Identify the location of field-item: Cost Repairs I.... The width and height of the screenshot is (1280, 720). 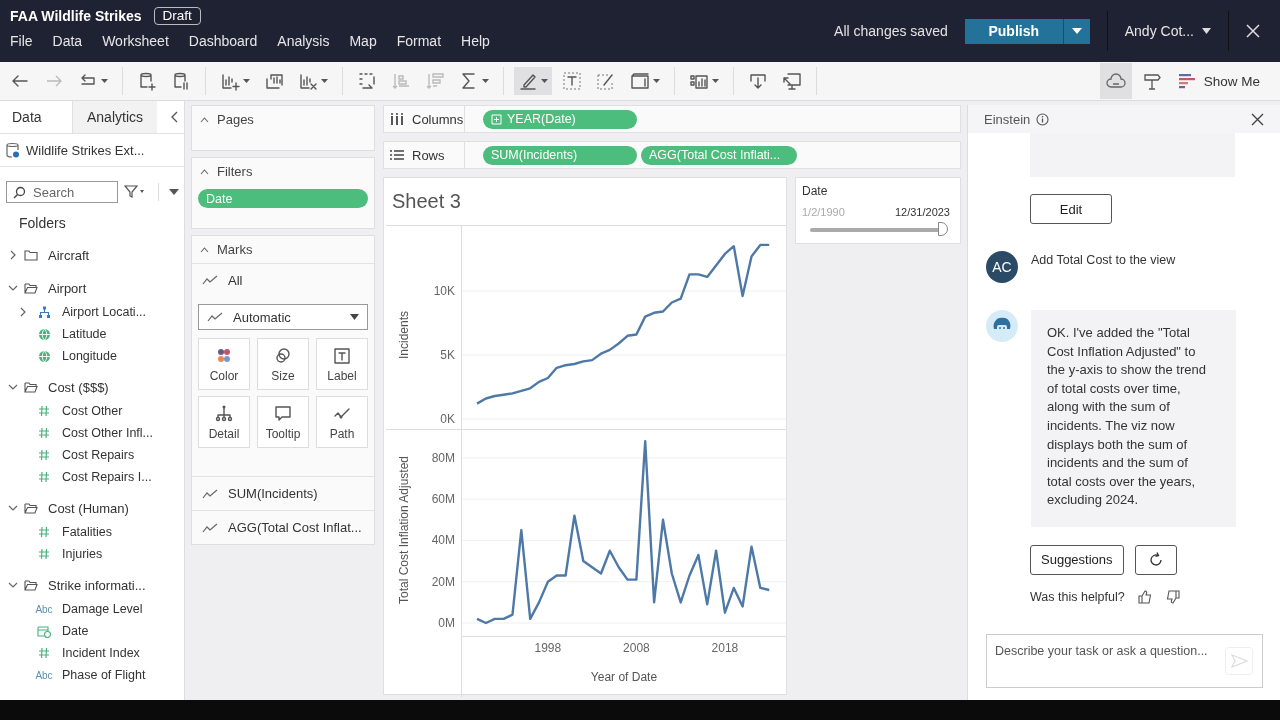
(107, 477).